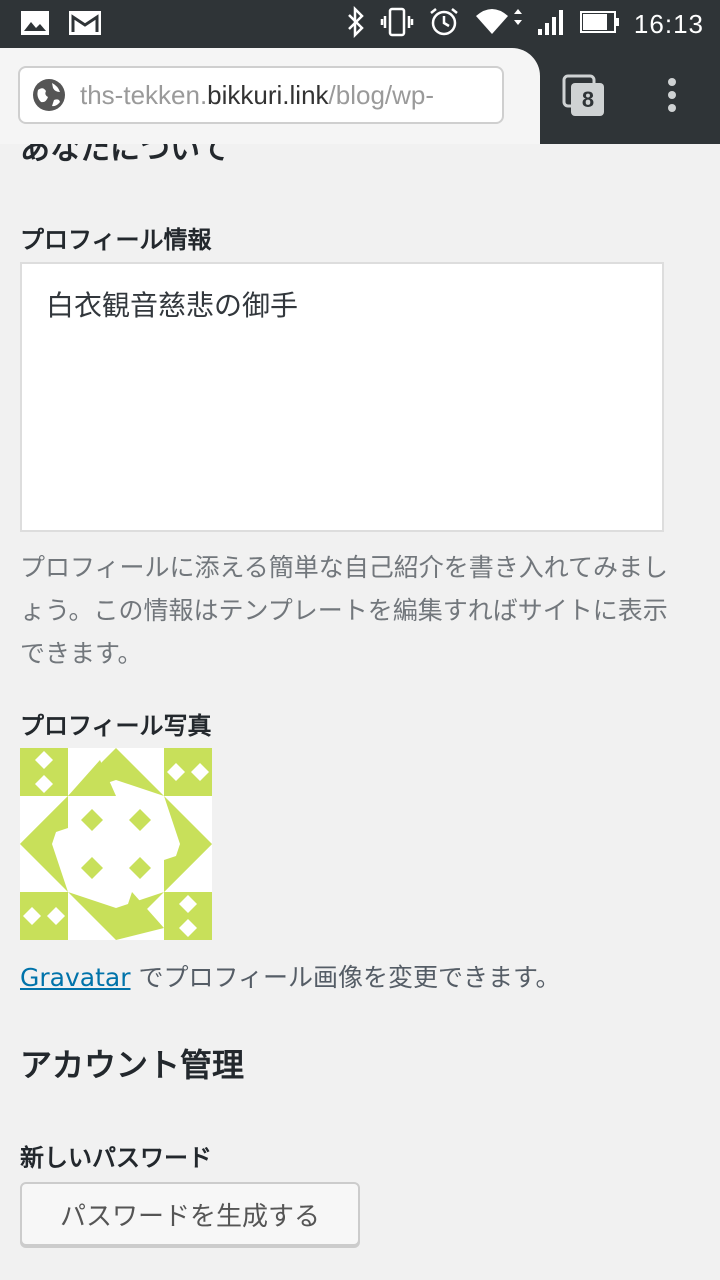 The width and height of the screenshot is (720, 1280). I want to click on browser-toolbar: ths-tekken.bikkuri.link/blog/wp- 8, so click(360, 96).